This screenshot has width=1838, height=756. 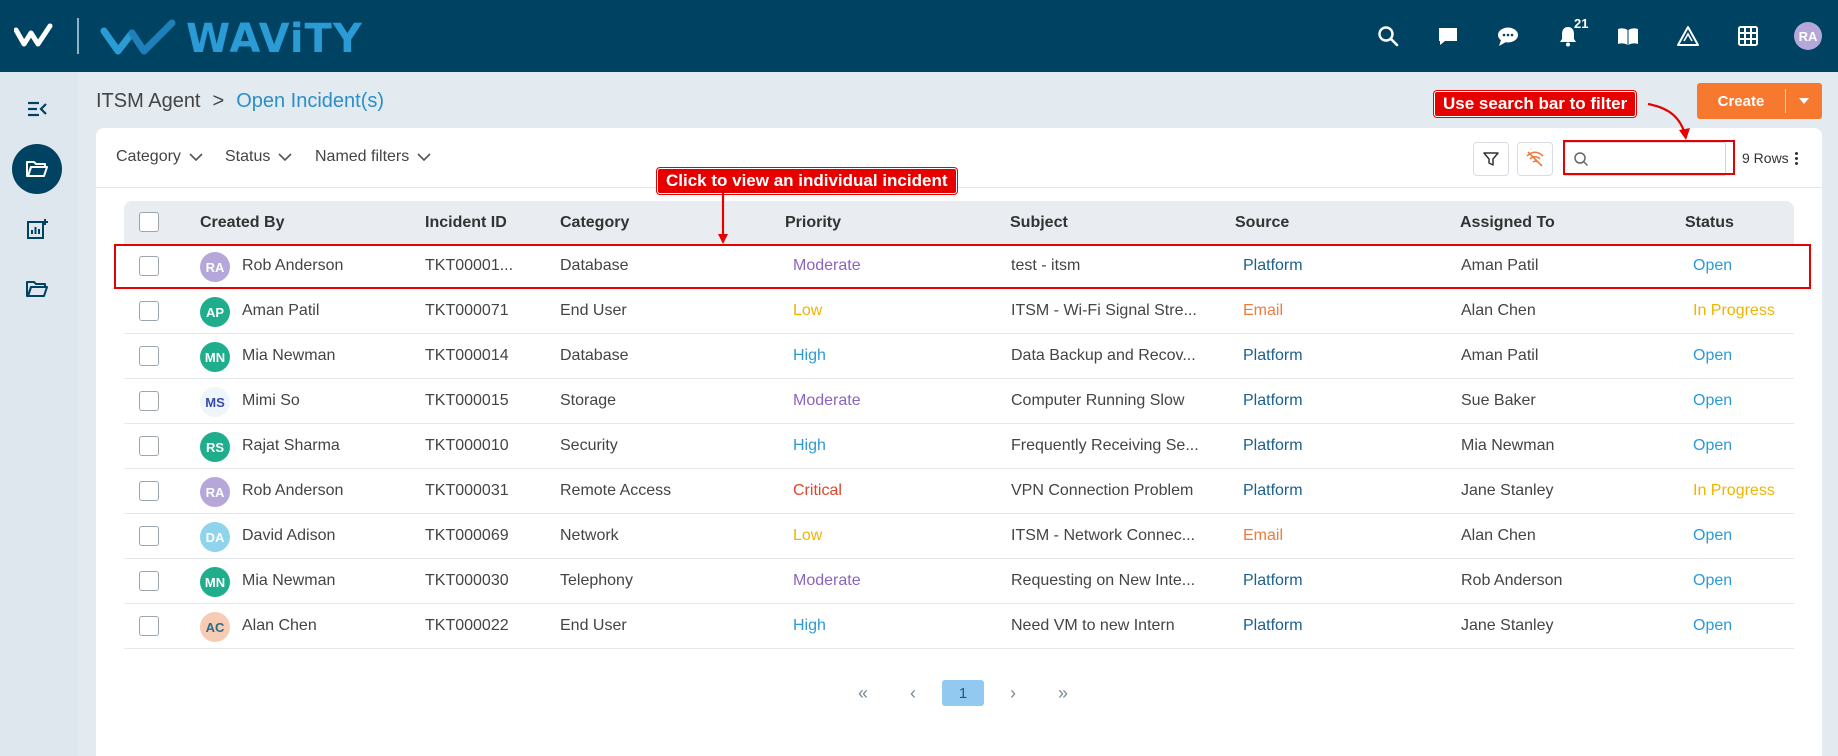 What do you see at coordinates (1500, 355) in the screenshot?
I see `assigned-to-cell: Aman Patil` at bounding box center [1500, 355].